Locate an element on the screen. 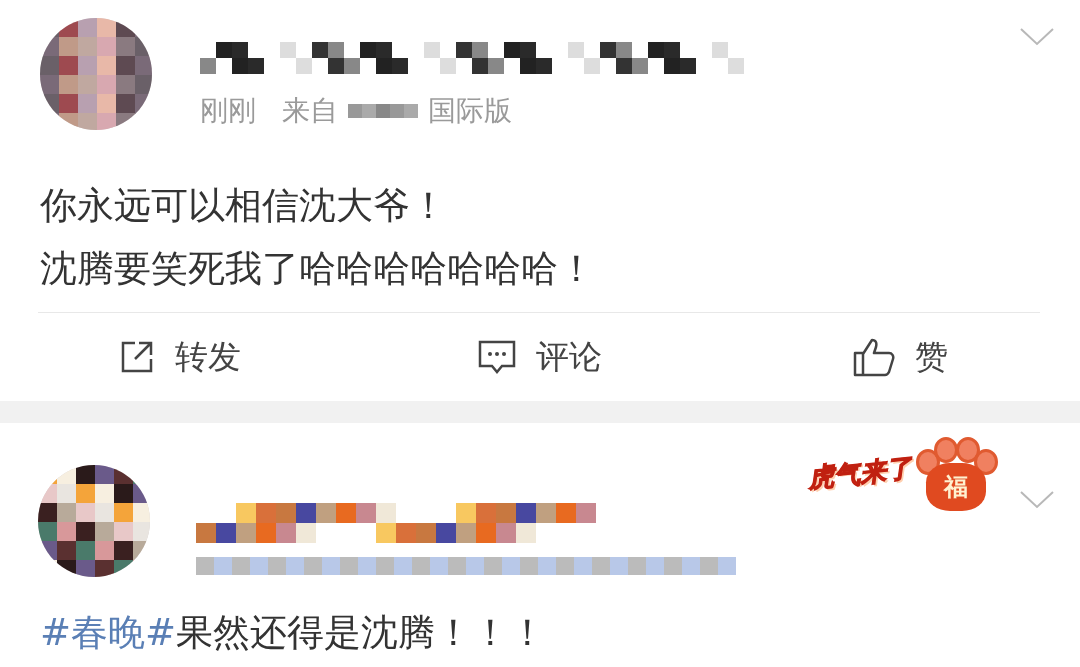 This screenshot has height=667, width=1080. share-icon is located at coordinates (137, 357).